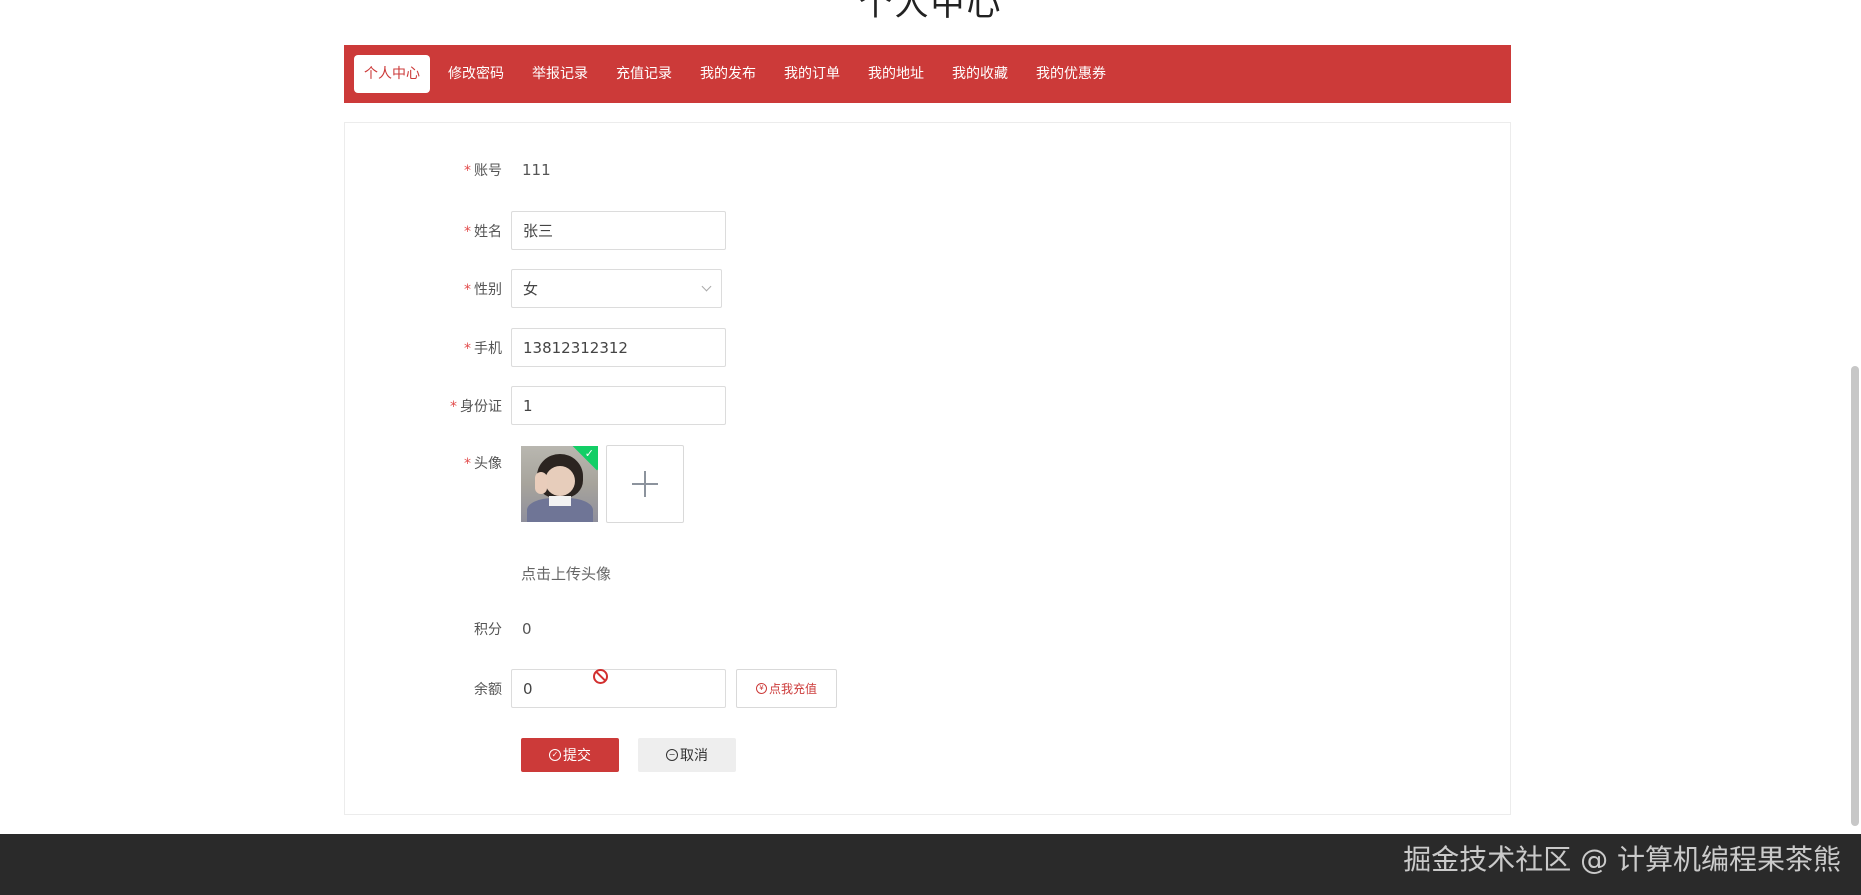  I want to click on account-label: * 账号, so click(483, 171).